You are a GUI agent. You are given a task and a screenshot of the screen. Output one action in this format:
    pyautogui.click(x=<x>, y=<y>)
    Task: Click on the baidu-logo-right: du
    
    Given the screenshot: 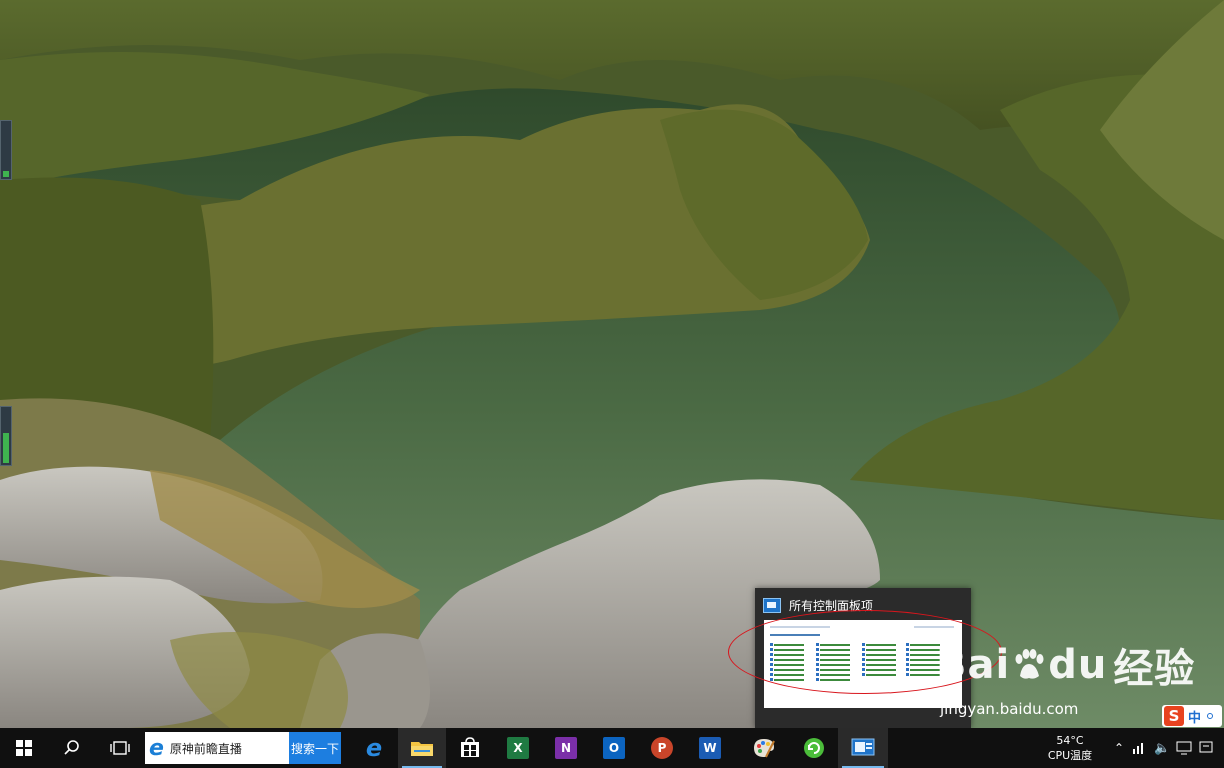 What is the action you would take?
    pyautogui.click(x=1078, y=665)
    